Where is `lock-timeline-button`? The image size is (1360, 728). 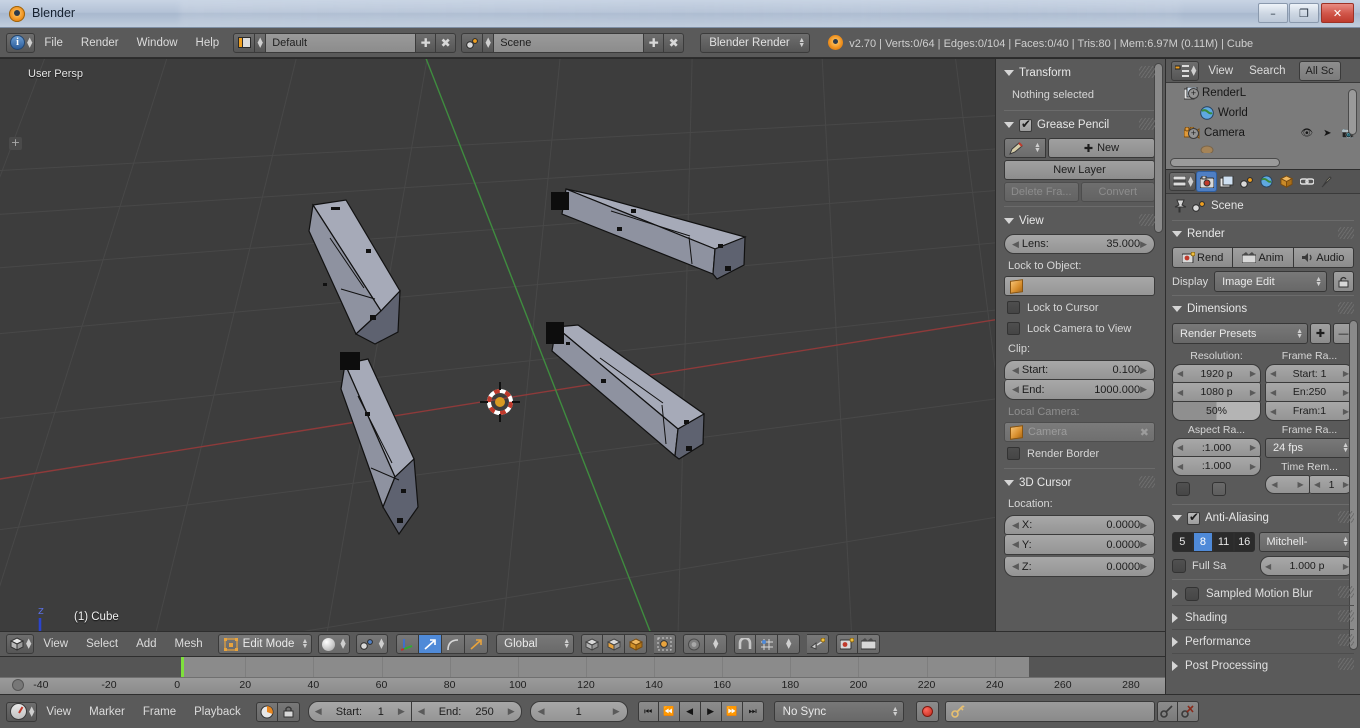 lock-timeline-button is located at coordinates (288, 711).